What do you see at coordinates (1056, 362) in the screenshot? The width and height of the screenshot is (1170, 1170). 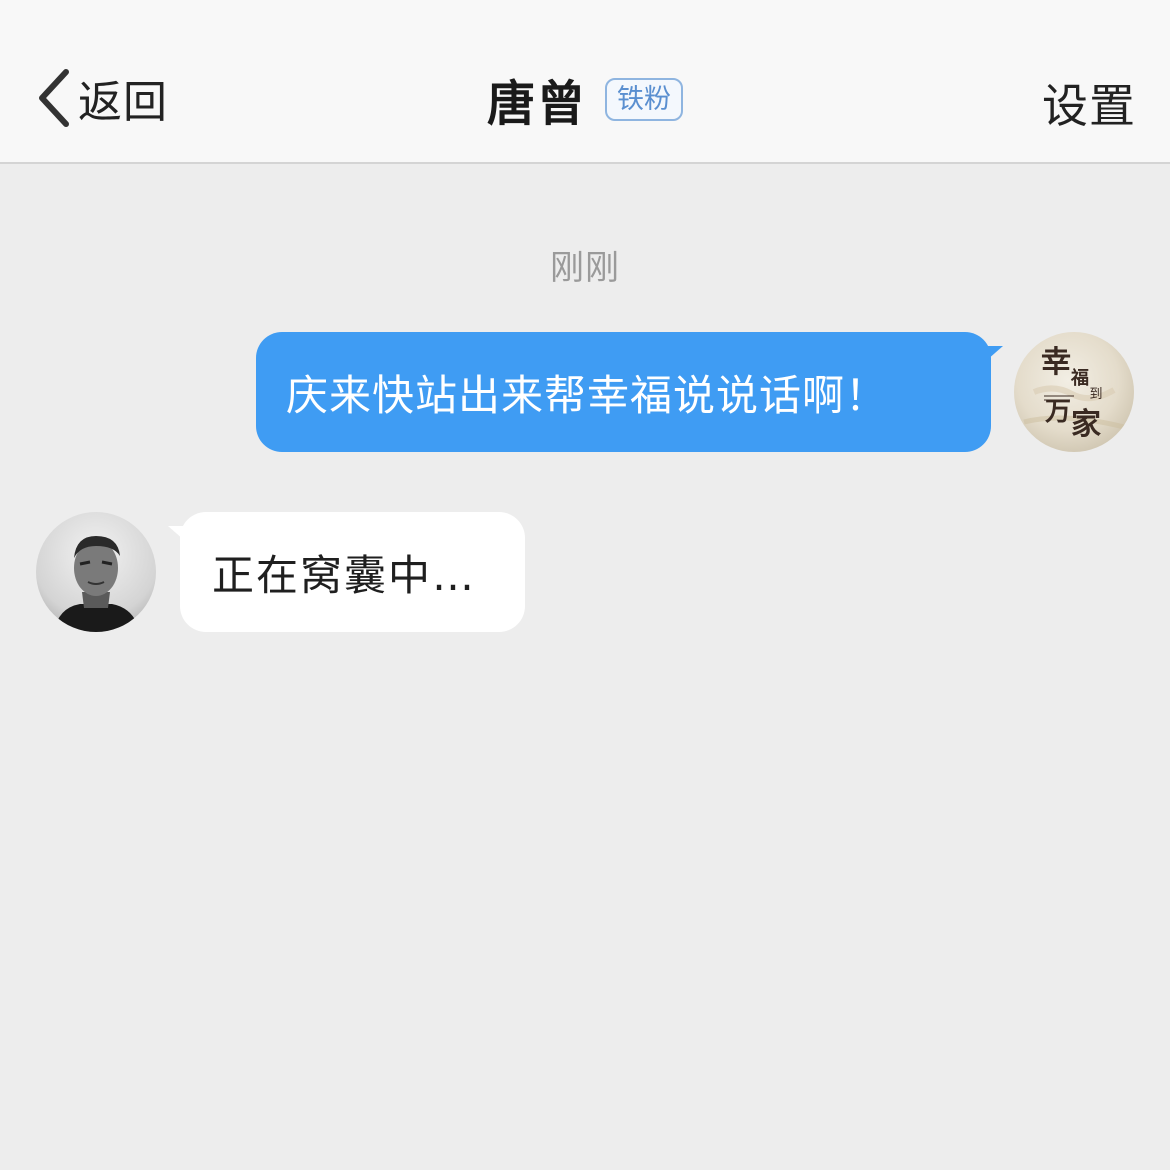 I see `avatar-logo-char-1: 幸` at bounding box center [1056, 362].